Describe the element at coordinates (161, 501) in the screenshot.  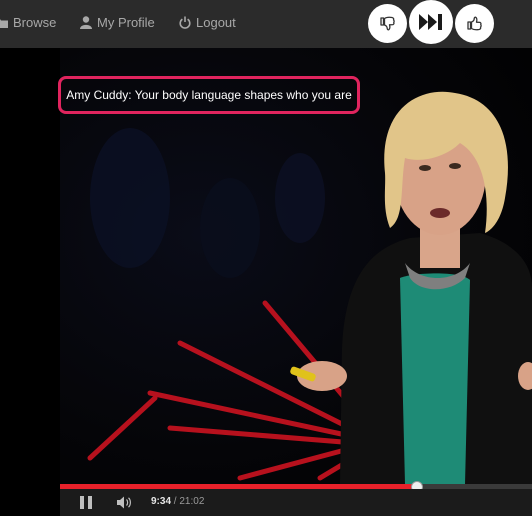
I see `current-time: 9:34` at that location.